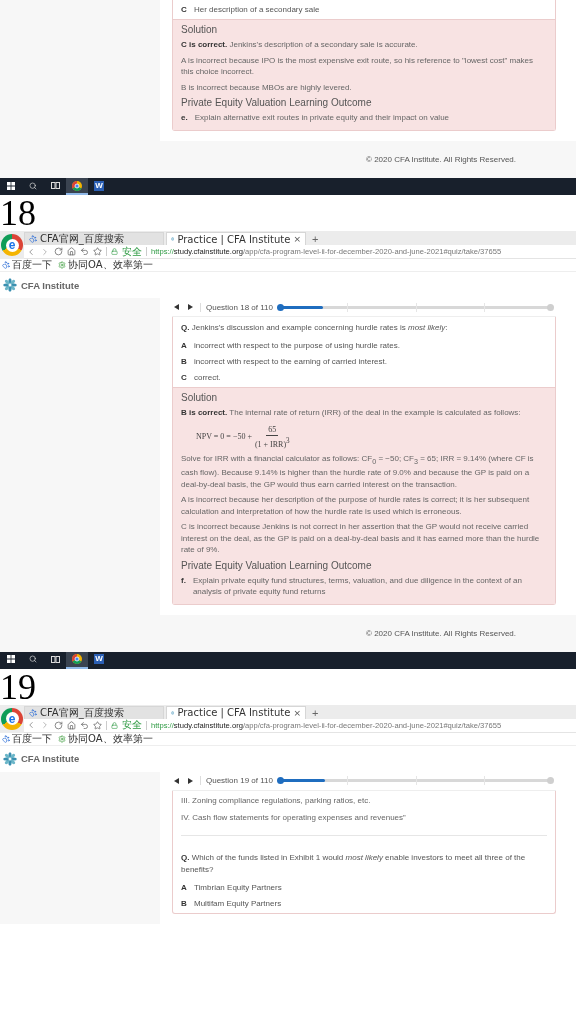  I want to click on option-text: Multifam Equity Partners, so click(238, 903).